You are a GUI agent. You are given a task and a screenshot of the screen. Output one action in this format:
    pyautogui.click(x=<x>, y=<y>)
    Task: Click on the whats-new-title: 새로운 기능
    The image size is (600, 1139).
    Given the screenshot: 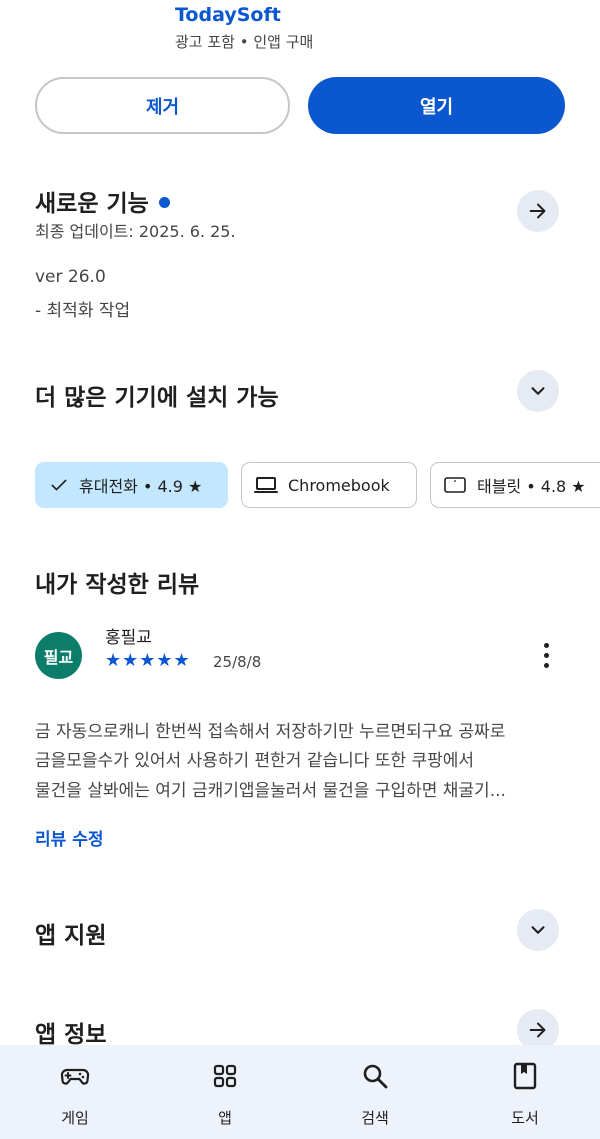 What is the action you would take?
    pyautogui.click(x=92, y=204)
    